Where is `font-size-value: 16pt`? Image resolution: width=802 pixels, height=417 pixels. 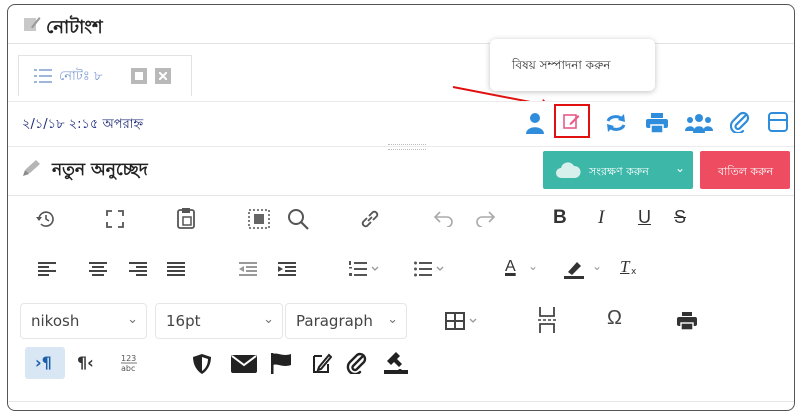 font-size-value: 16pt is located at coordinates (183, 321).